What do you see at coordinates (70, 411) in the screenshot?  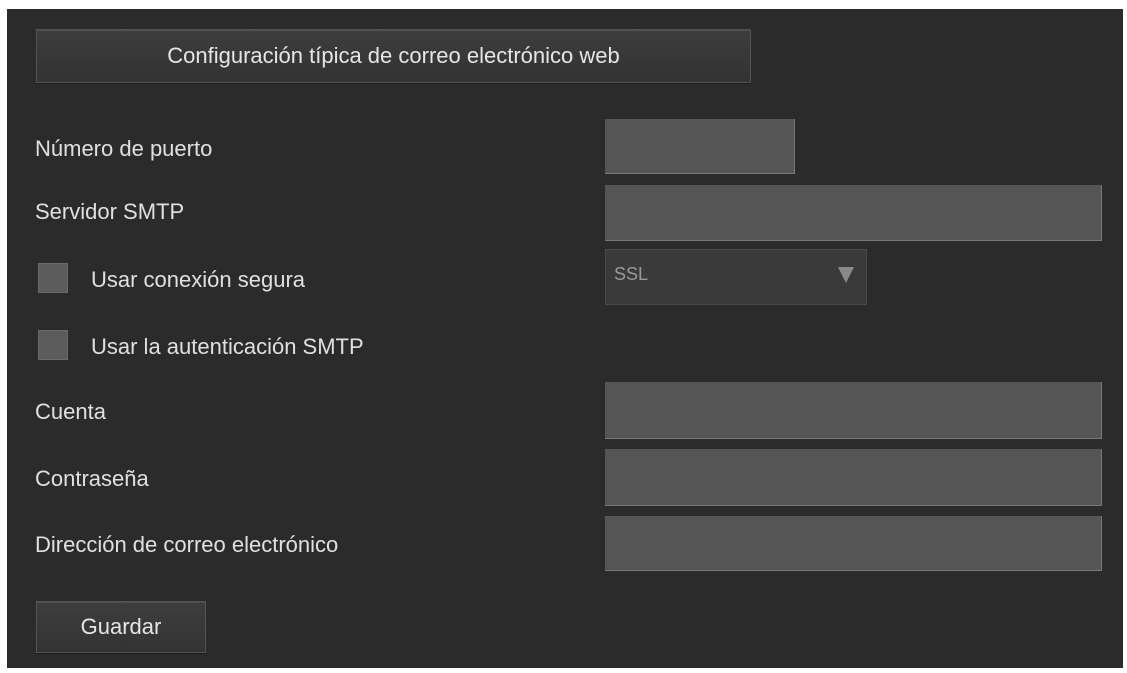 I see `account-label: Cuenta` at bounding box center [70, 411].